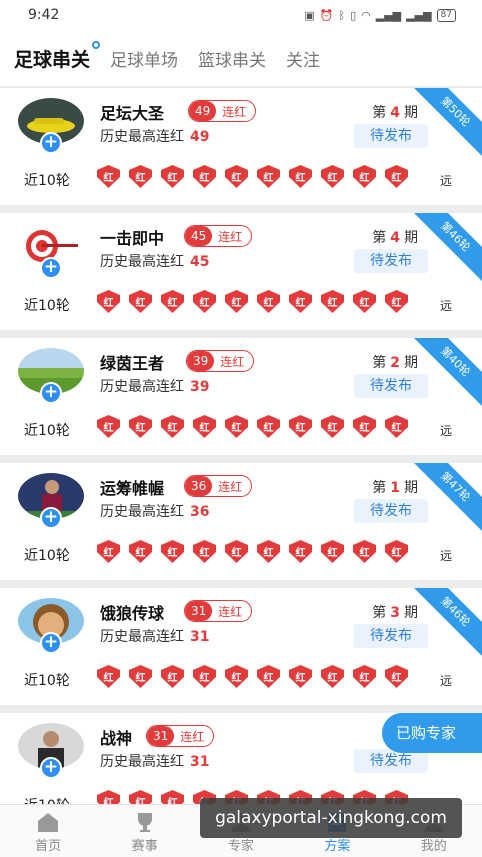 This screenshot has width=482, height=857. I want to click on home-icon, so click(48, 822).